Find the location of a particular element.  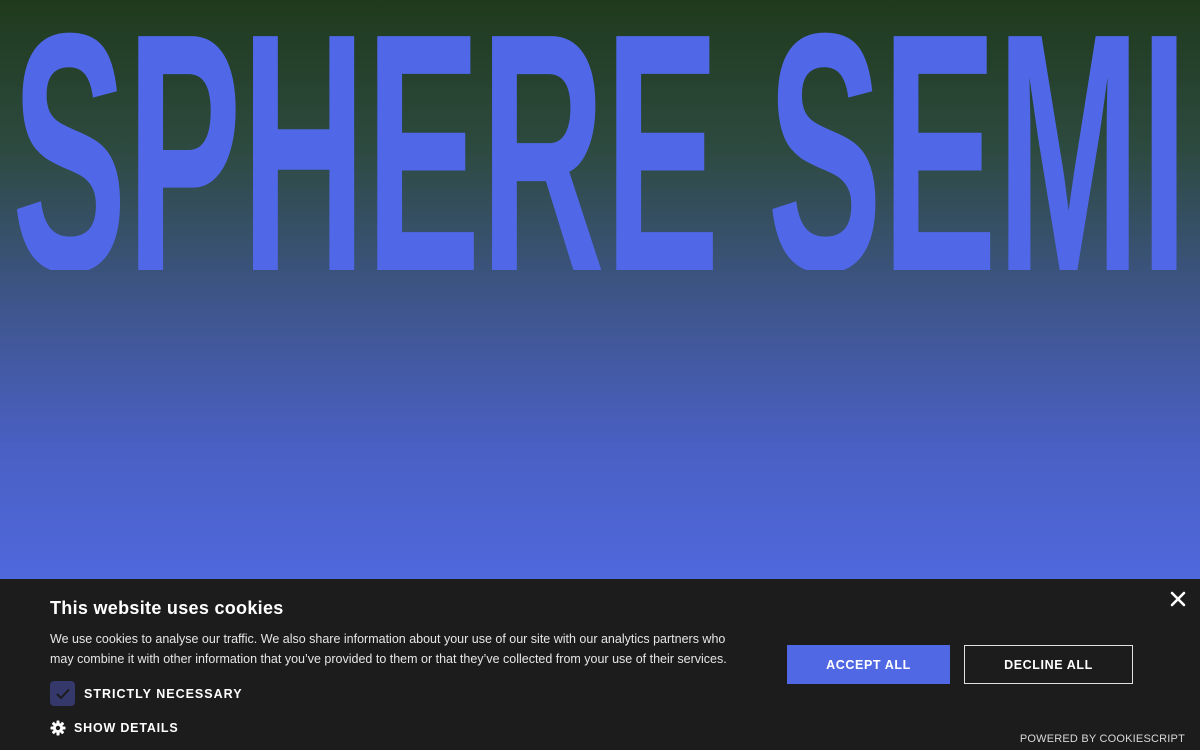

close-button is located at coordinates (1178, 599).